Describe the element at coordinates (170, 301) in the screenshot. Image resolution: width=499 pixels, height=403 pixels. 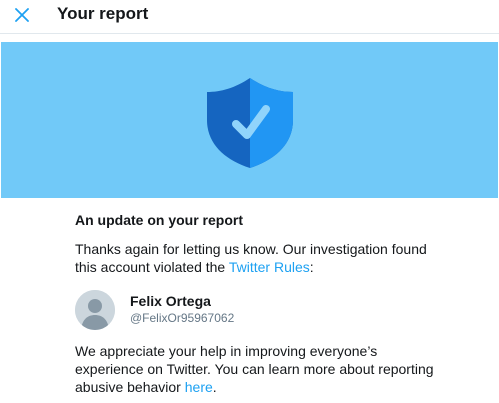
I see `account-name: Felix Ortega` at that location.